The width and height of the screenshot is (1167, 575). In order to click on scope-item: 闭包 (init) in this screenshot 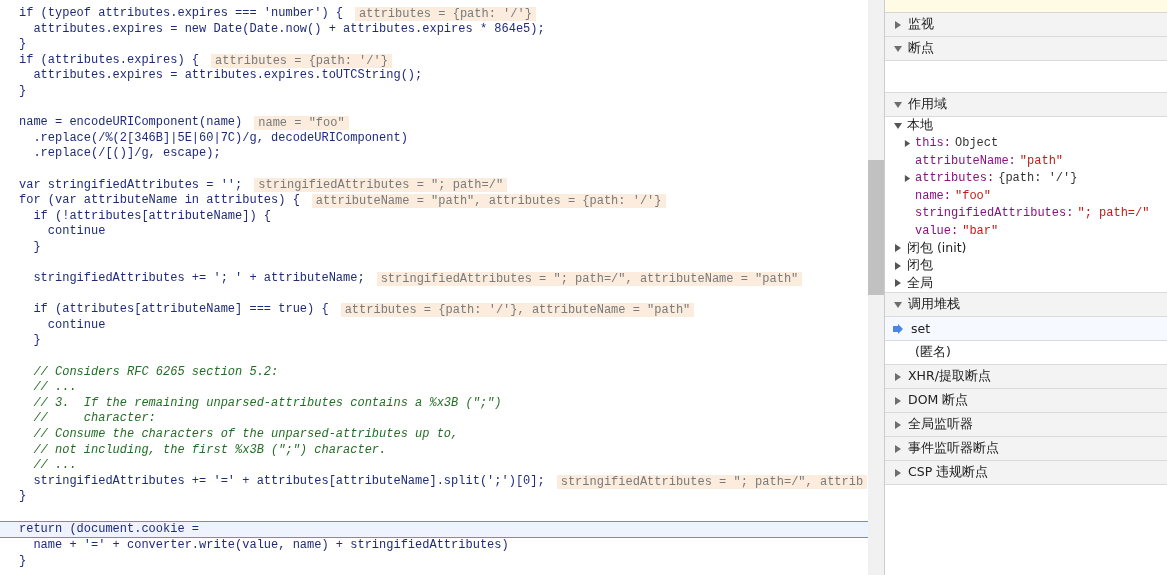, I will do `click(1026, 248)`.